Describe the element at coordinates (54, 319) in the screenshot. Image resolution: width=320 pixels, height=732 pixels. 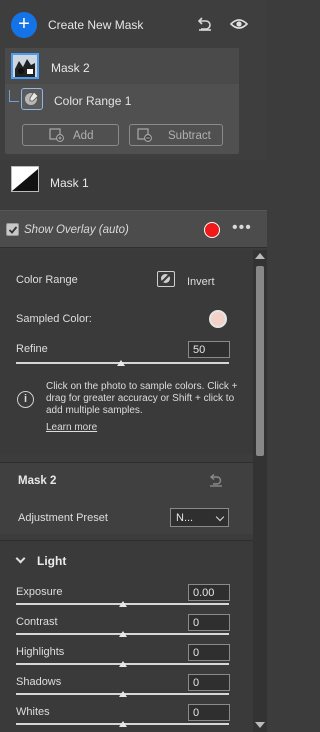
I see `sampled-color-label: Sampled Color:` at that location.